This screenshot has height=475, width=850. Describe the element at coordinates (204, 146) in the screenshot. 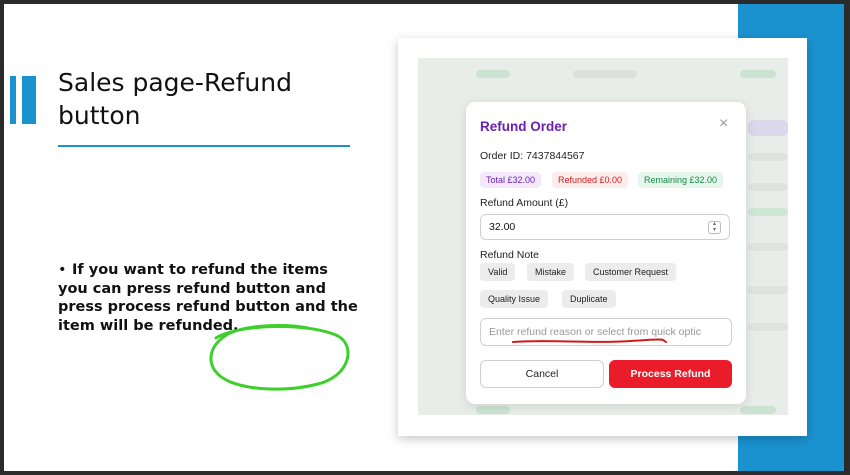

I see `title-divider` at that location.